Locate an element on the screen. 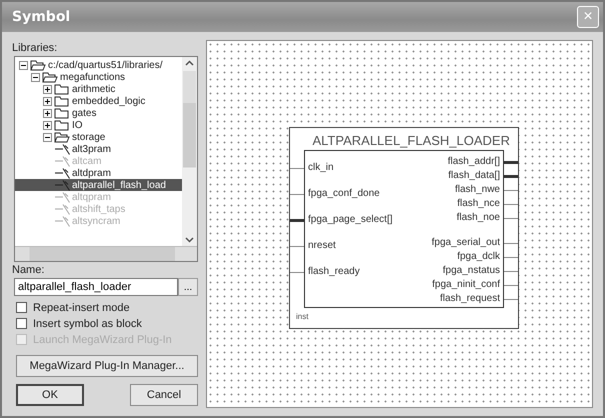 This screenshot has width=605, height=418. name-field: altparallel_flash_loader is located at coordinates (96, 287).